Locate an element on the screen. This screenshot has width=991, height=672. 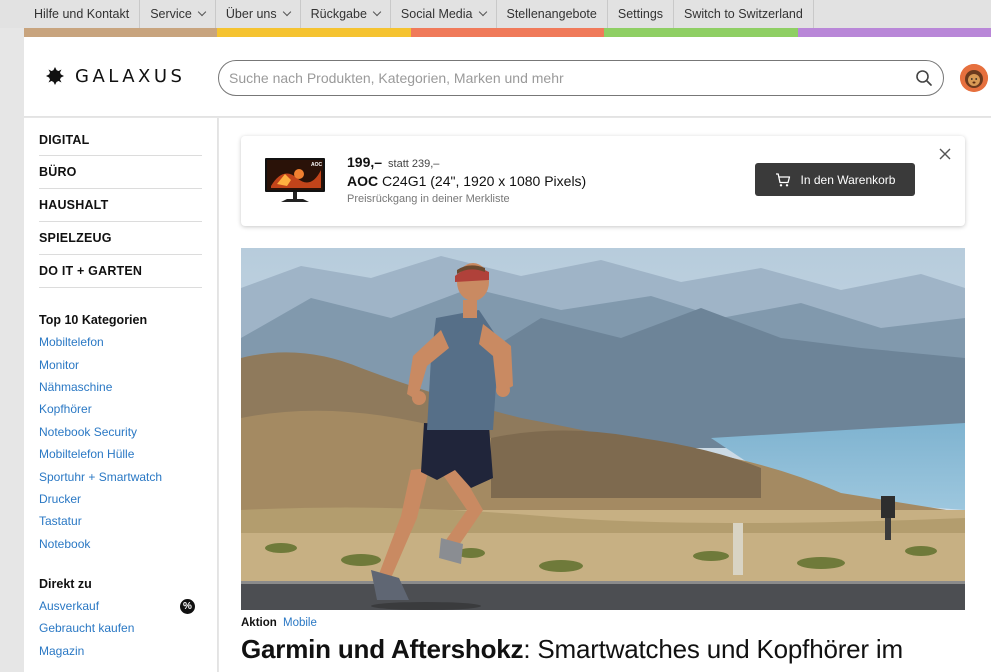
percent-badge-icon: % is located at coordinates (187, 606).